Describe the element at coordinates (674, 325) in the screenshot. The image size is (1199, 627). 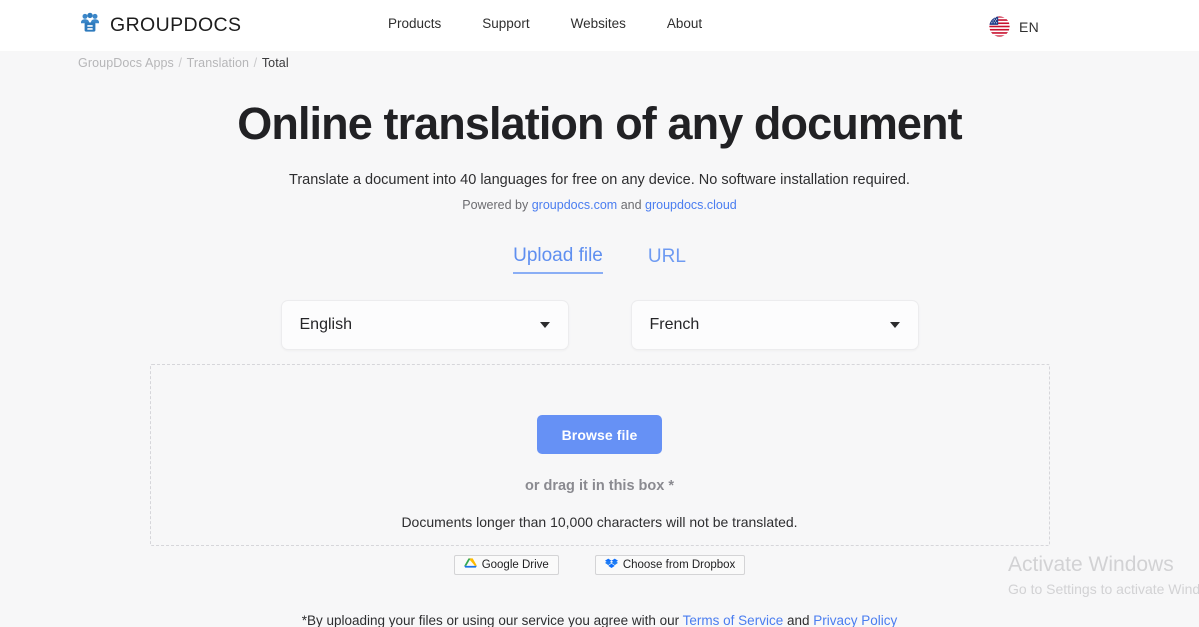
I see `target-language-value: French` at that location.